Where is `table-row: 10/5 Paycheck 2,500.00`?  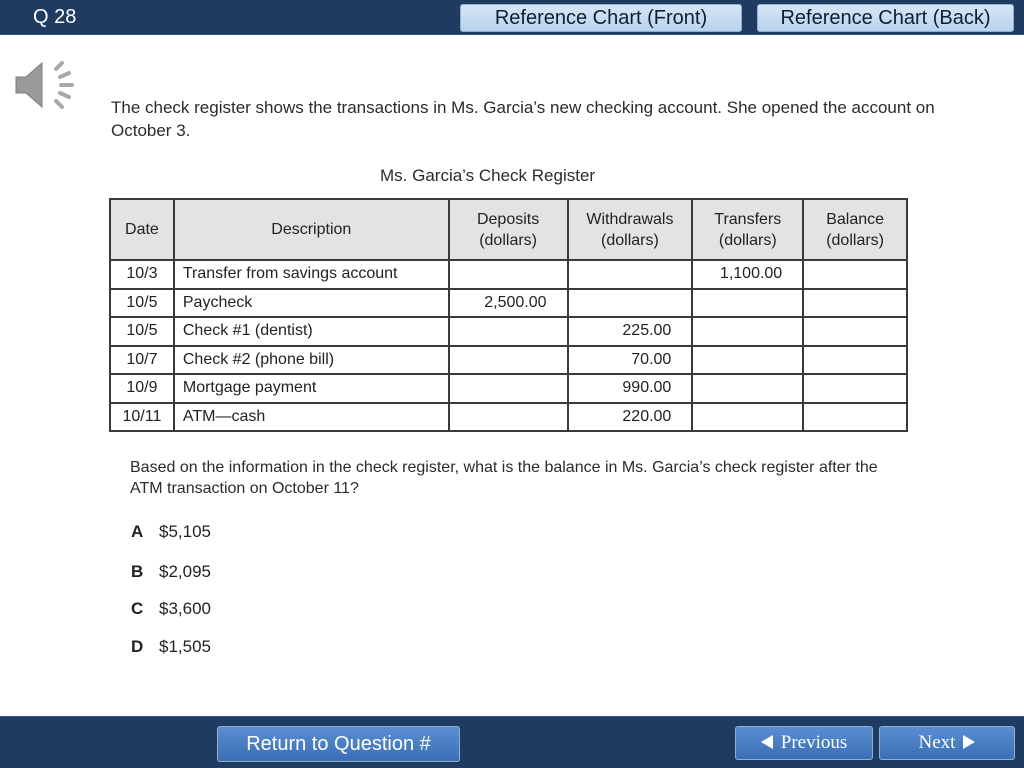 table-row: 10/5 Paycheck 2,500.00 is located at coordinates (508, 302).